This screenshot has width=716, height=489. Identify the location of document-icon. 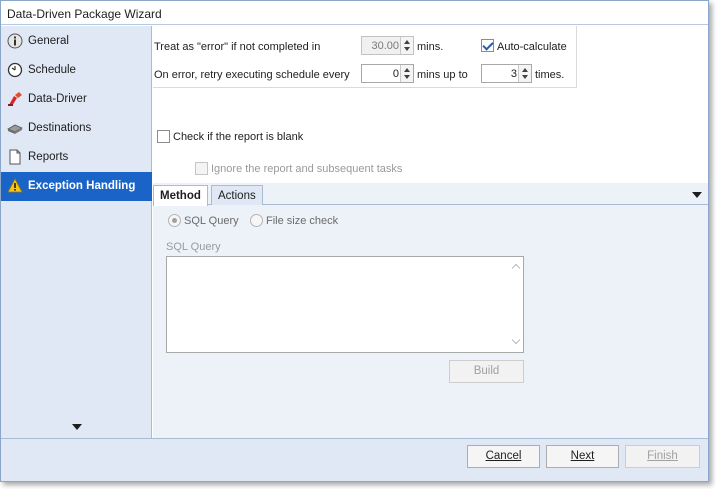
(15, 157).